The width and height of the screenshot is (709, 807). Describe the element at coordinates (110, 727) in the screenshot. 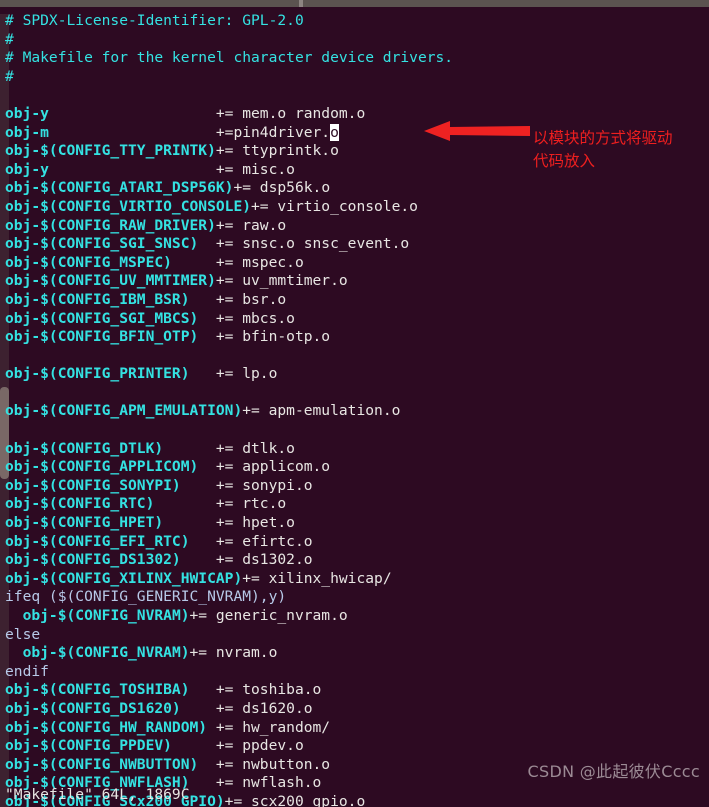

I see `makefile-variable: obj-$(CONFIG_HW_RANDOM)` at that location.